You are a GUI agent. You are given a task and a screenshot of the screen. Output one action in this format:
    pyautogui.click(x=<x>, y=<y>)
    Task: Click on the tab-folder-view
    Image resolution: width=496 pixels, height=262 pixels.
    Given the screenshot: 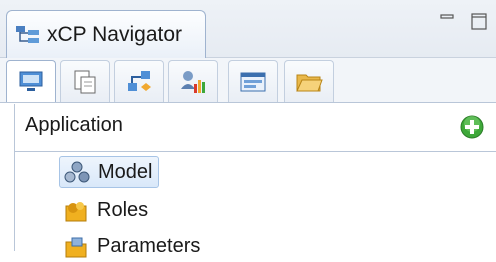 What is the action you would take?
    pyautogui.click(x=309, y=81)
    